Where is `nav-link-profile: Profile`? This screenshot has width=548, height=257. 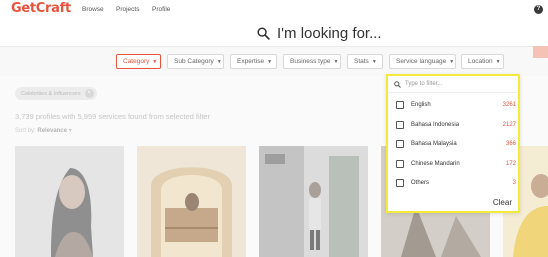 nav-link-profile: Profile is located at coordinates (161, 9).